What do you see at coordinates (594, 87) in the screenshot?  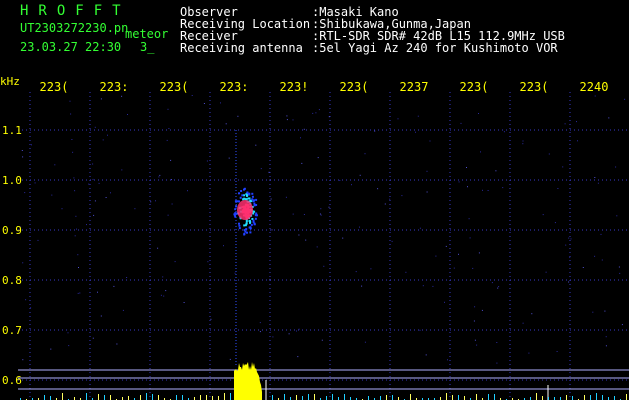 I see `x-tick-label: 2240` at bounding box center [594, 87].